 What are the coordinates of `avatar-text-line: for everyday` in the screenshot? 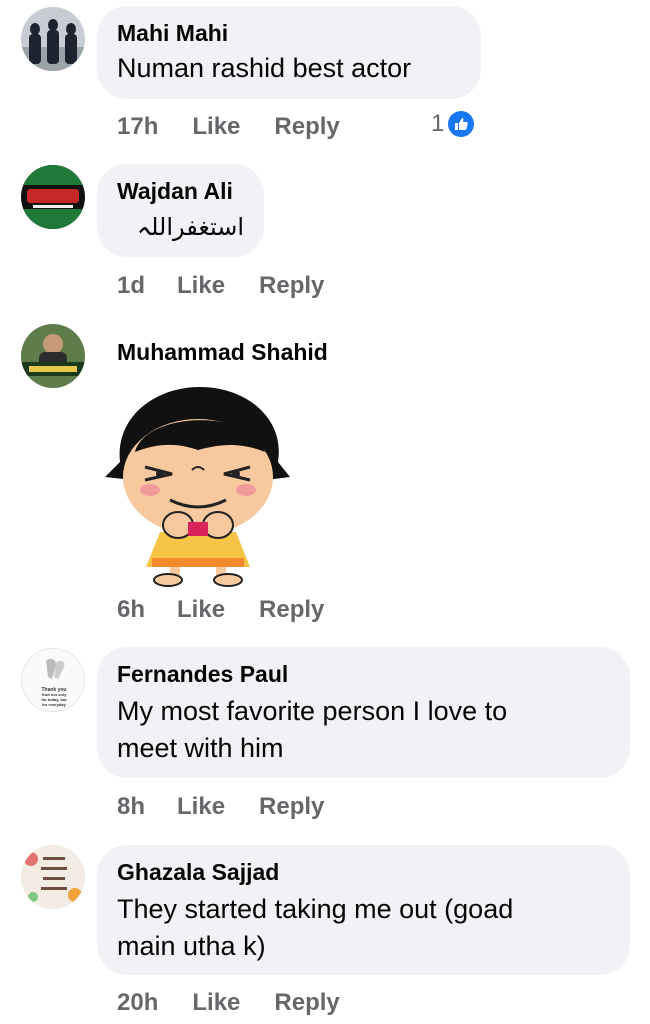 It's located at (54, 704).